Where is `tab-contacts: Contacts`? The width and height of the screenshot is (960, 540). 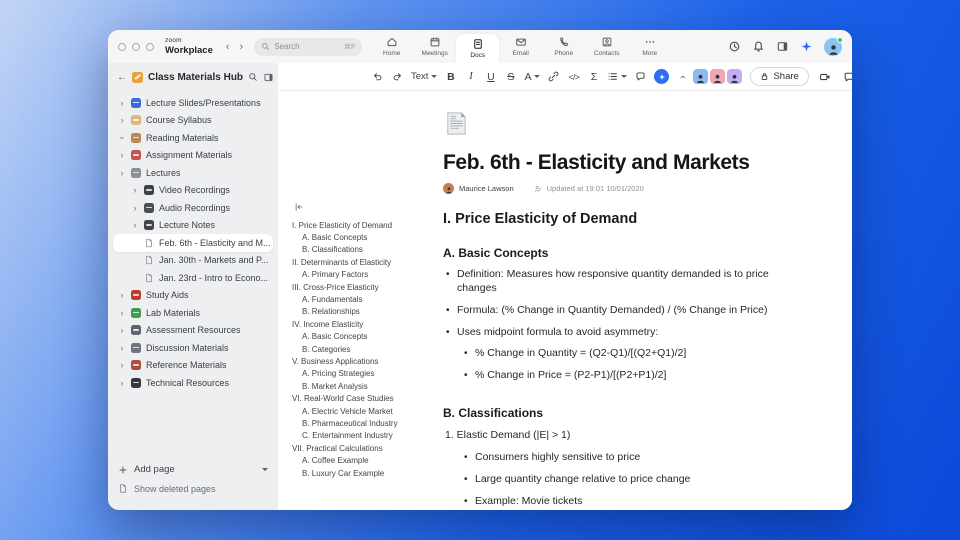 tab-contacts: Contacts is located at coordinates (606, 46).